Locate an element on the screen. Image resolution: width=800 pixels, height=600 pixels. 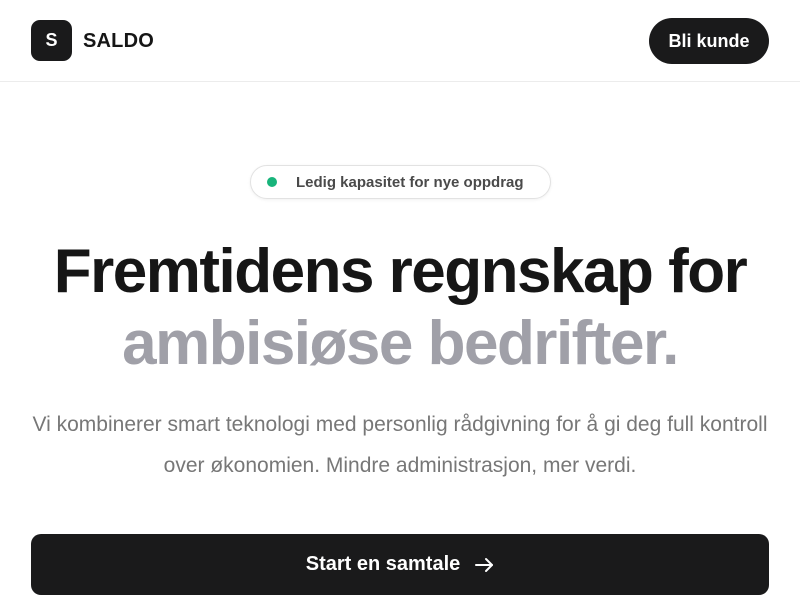
status-dot-icon is located at coordinates (272, 182).